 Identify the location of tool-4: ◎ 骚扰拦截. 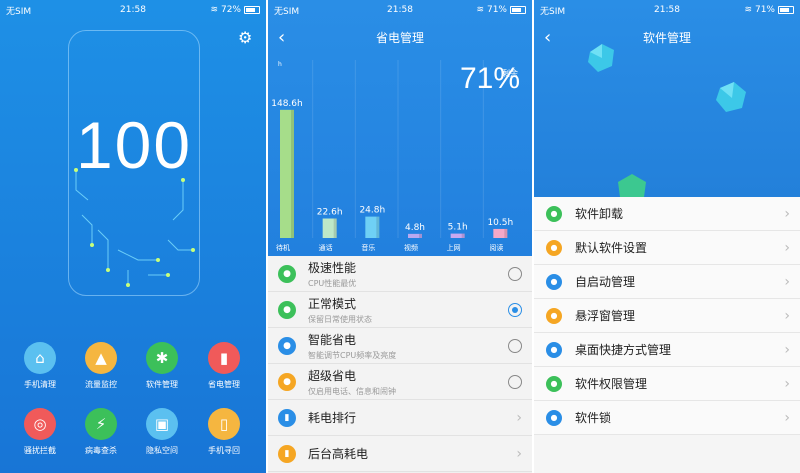
(40, 432).